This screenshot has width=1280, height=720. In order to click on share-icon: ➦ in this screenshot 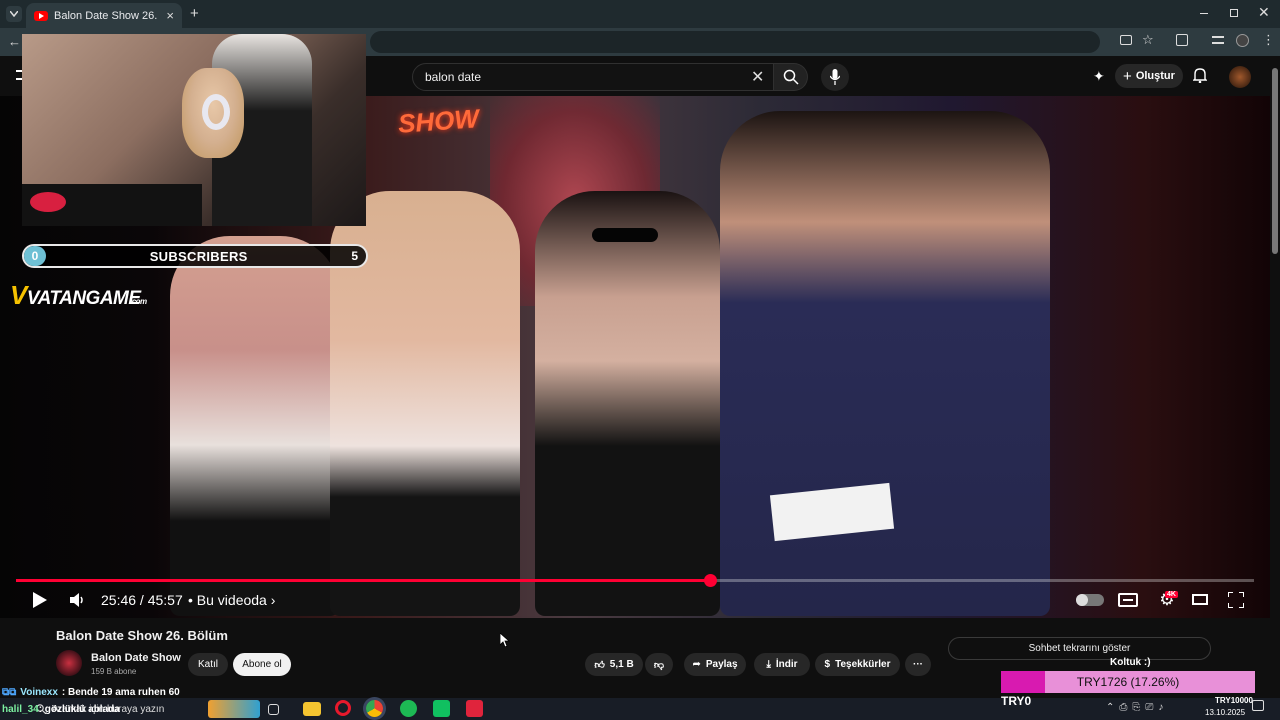, I will do `click(696, 664)`.